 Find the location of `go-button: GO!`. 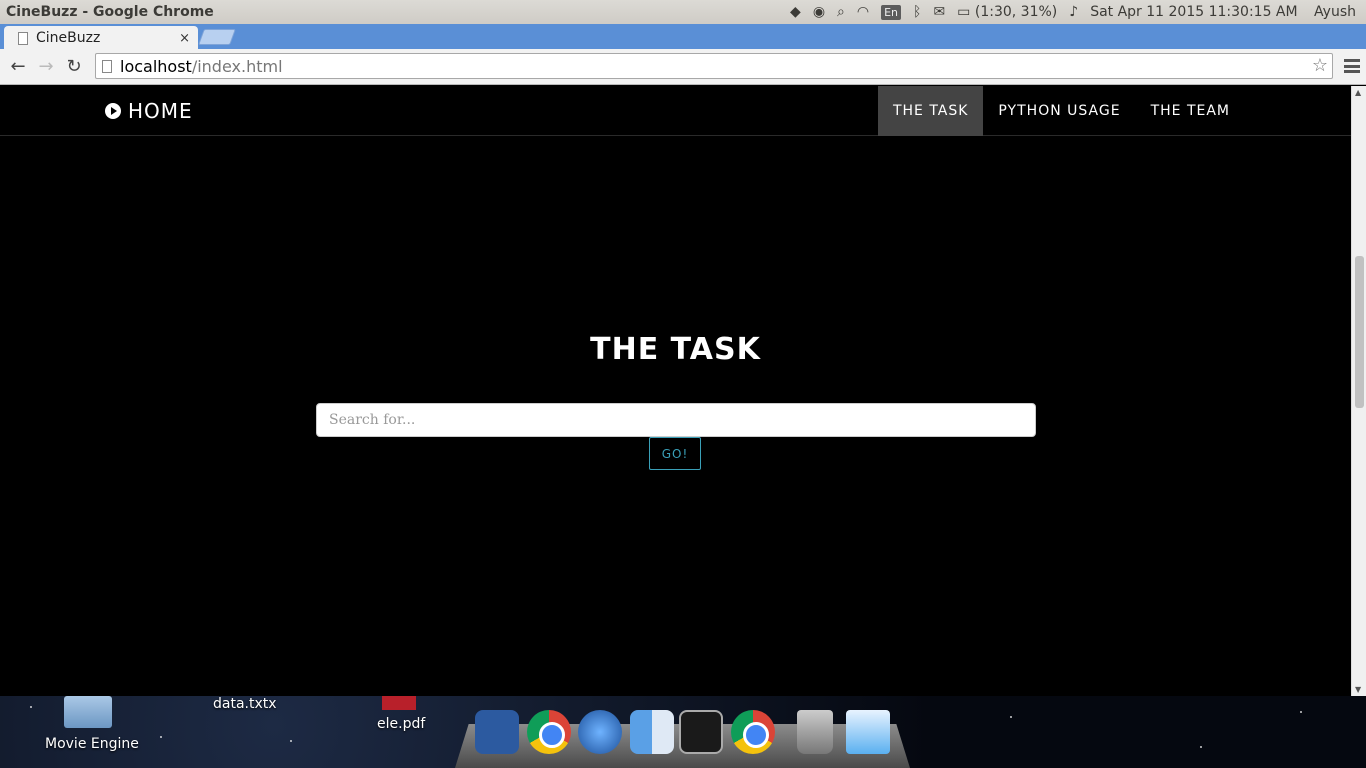

go-button: GO! is located at coordinates (675, 453).